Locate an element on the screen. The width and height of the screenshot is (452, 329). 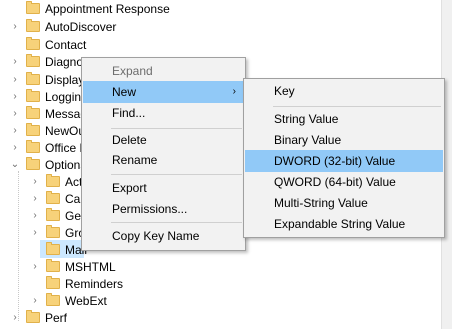
submenu-item-key: Key is located at coordinates (344, 91).